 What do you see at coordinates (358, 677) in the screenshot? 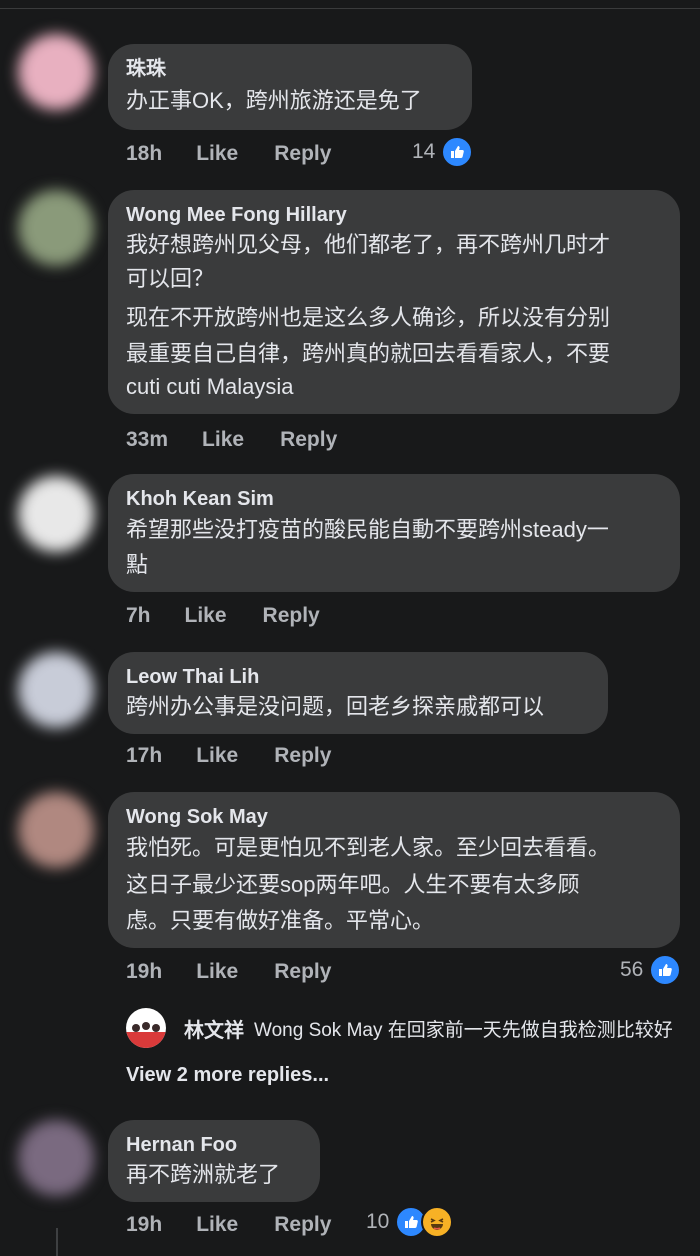
I see `comment-author: Leow Thai Lih` at bounding box center [358, 677].